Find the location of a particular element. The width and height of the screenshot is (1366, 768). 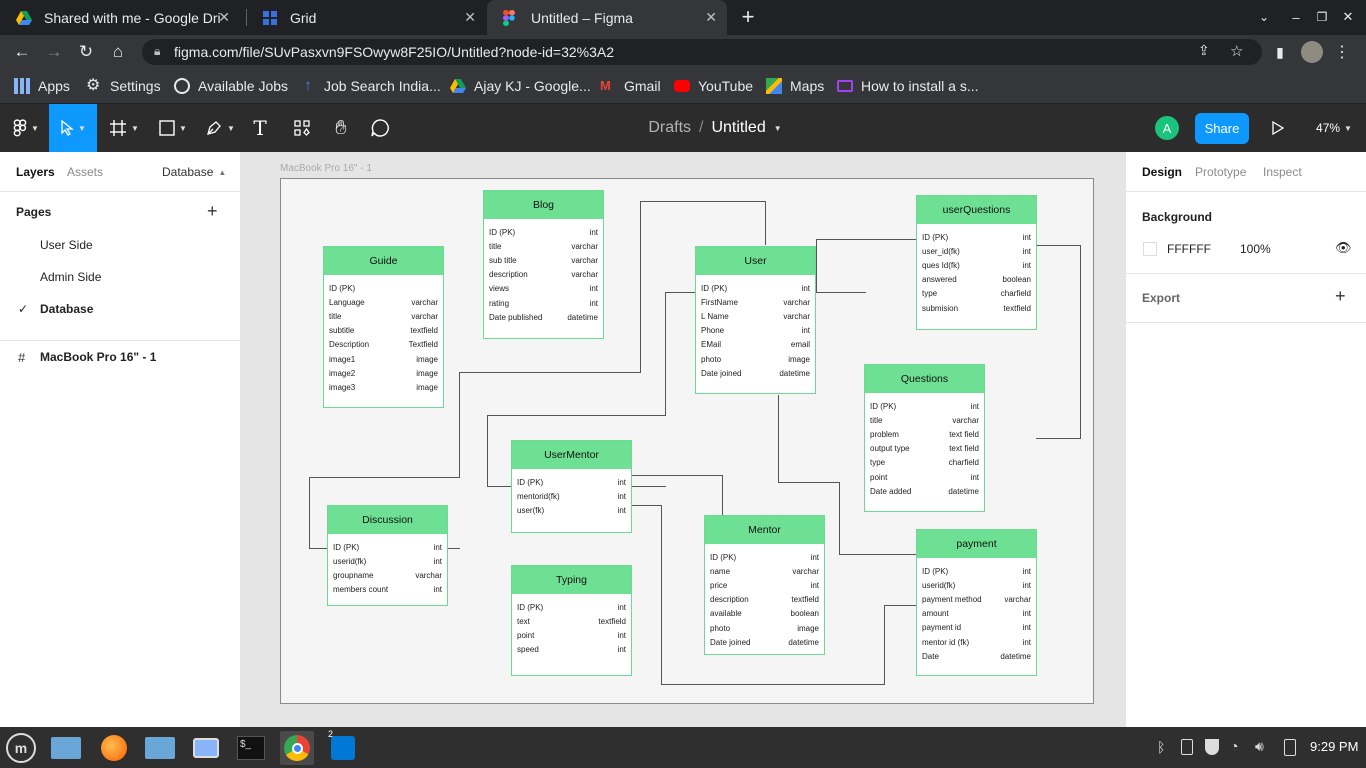

clipboard-icon is located at coordinates (1187, 747).